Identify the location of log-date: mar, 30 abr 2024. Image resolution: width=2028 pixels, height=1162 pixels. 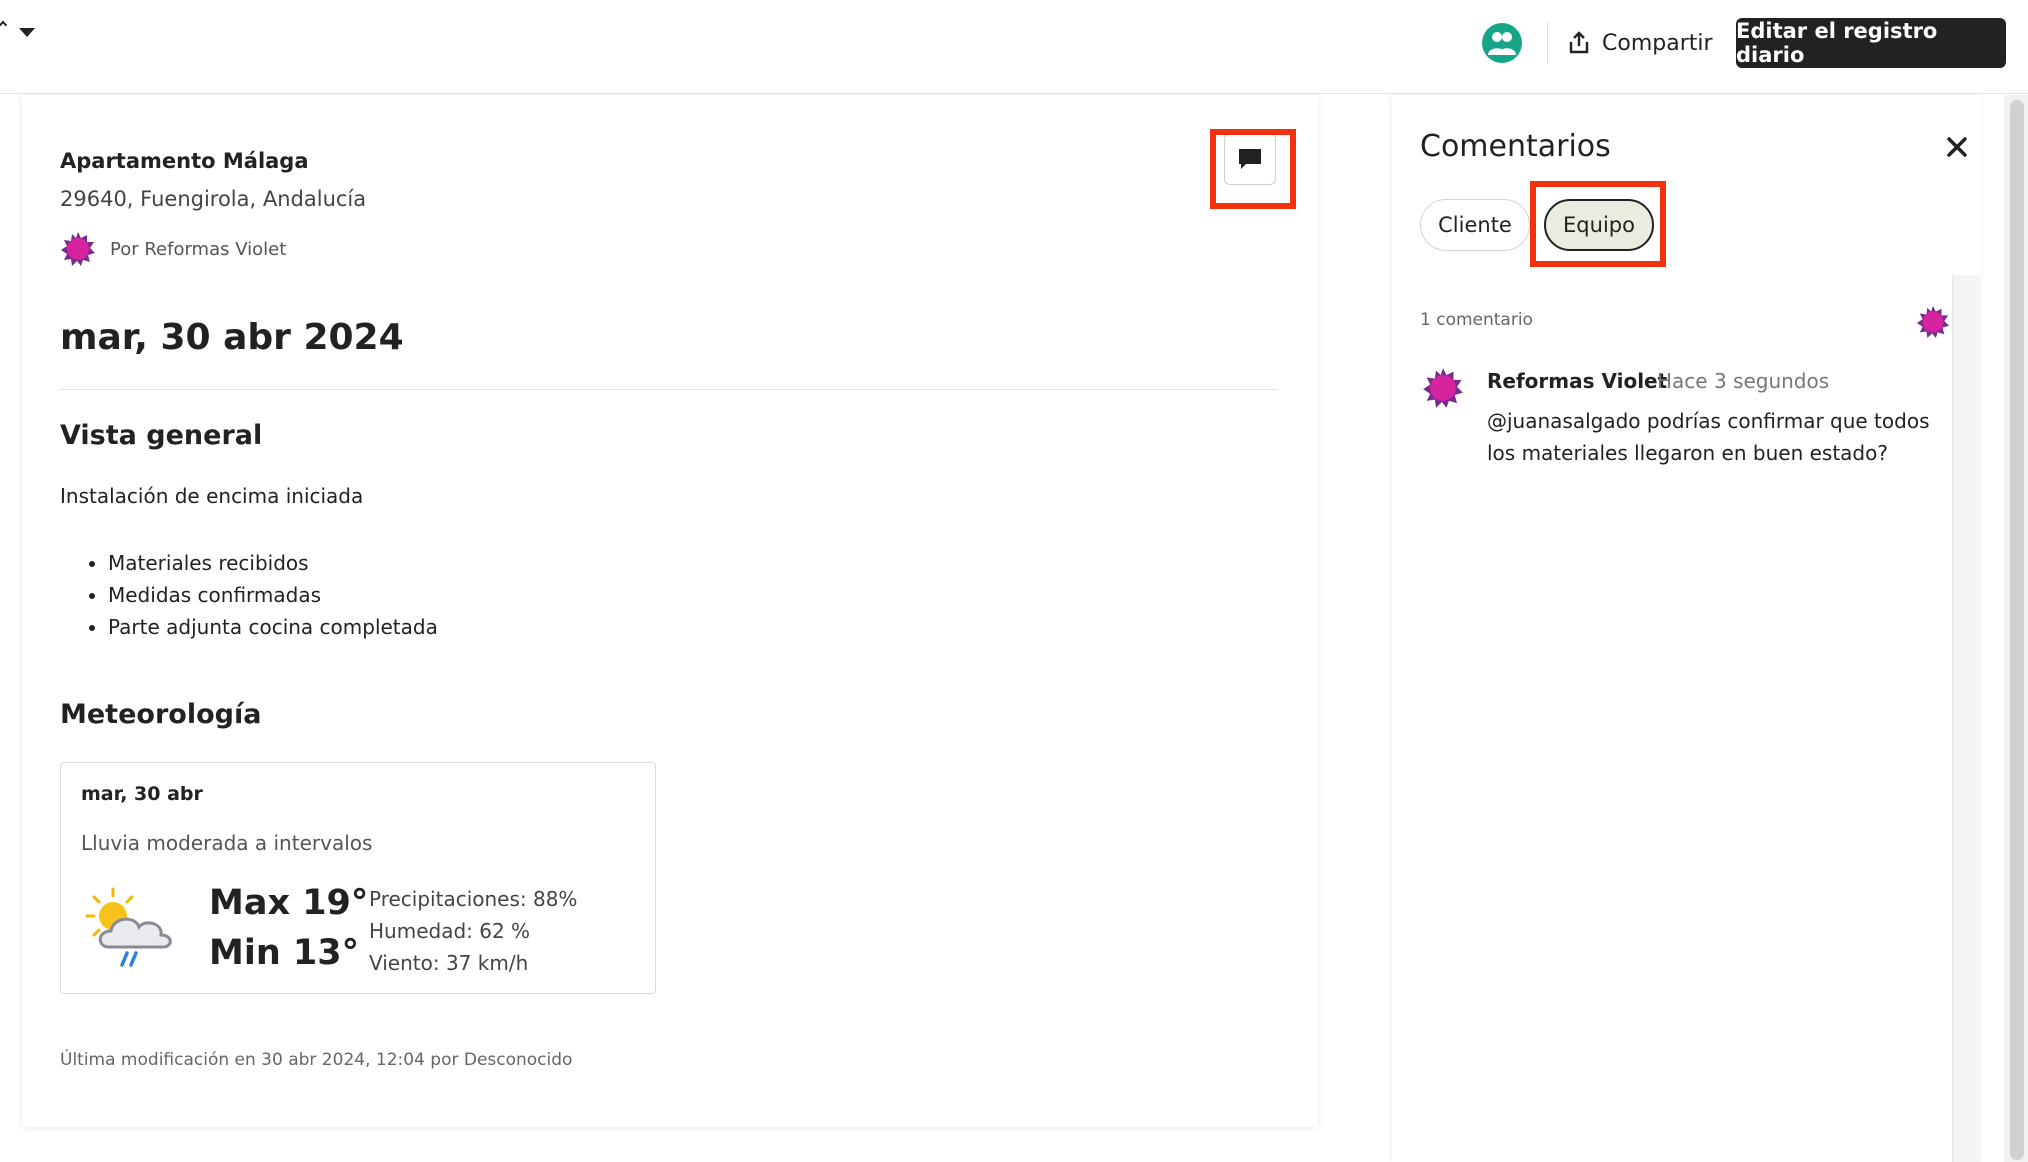
(232, 337).